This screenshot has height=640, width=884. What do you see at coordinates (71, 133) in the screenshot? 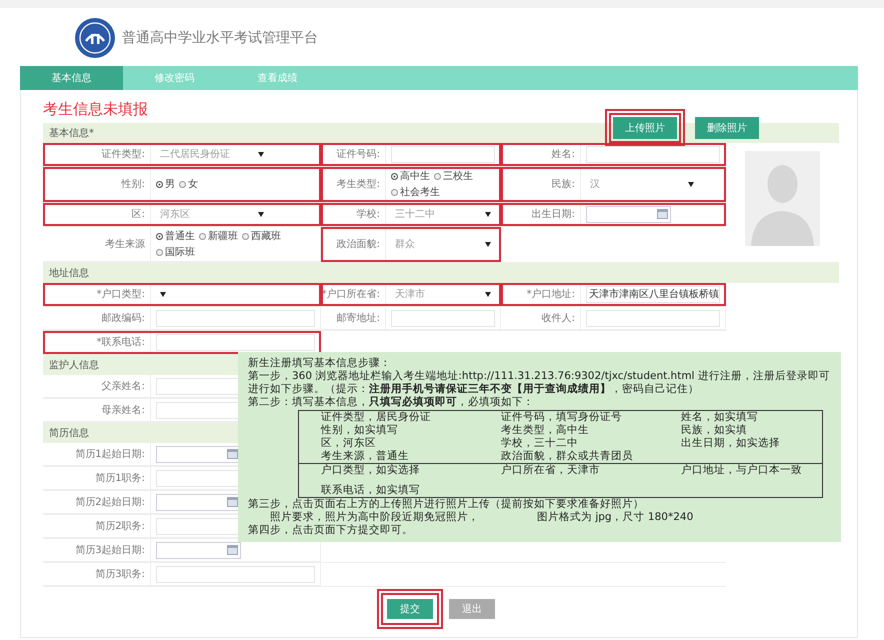
I see `section-title: 基本信息*` at bounding box center [71, 133].